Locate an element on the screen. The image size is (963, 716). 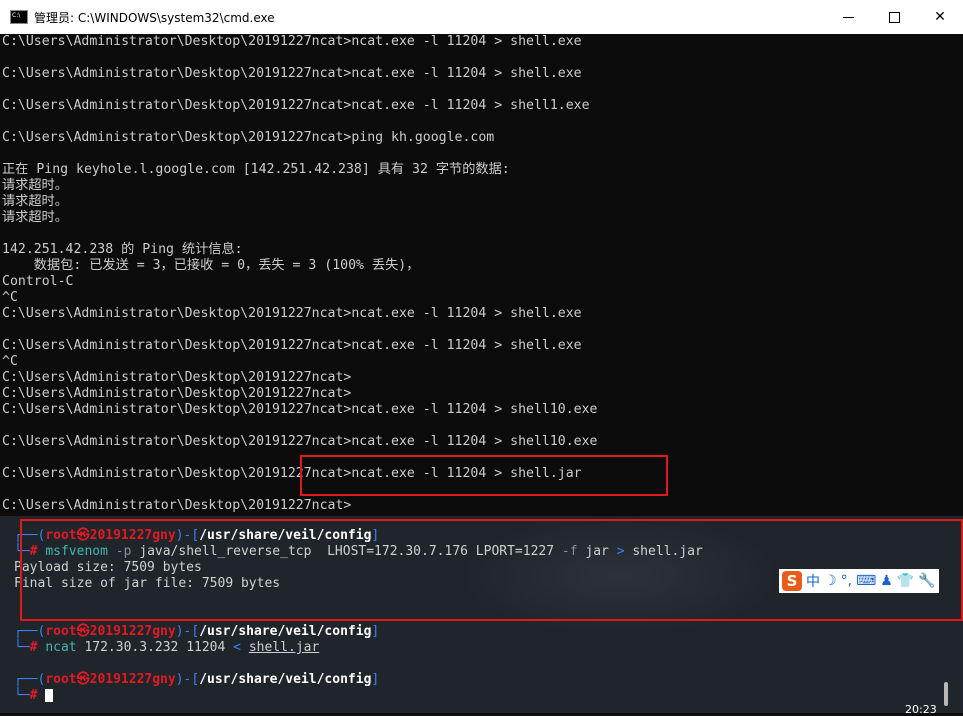
input-file: shell.jar is located at coordinates (284, 647).